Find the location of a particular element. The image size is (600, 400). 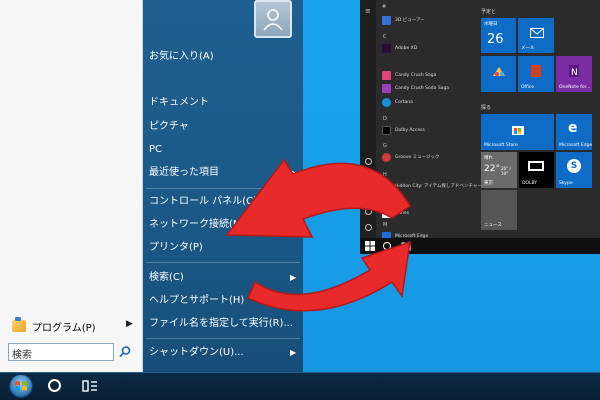

menu-item-search: 検索(C) is located at coordinates (166, 278).